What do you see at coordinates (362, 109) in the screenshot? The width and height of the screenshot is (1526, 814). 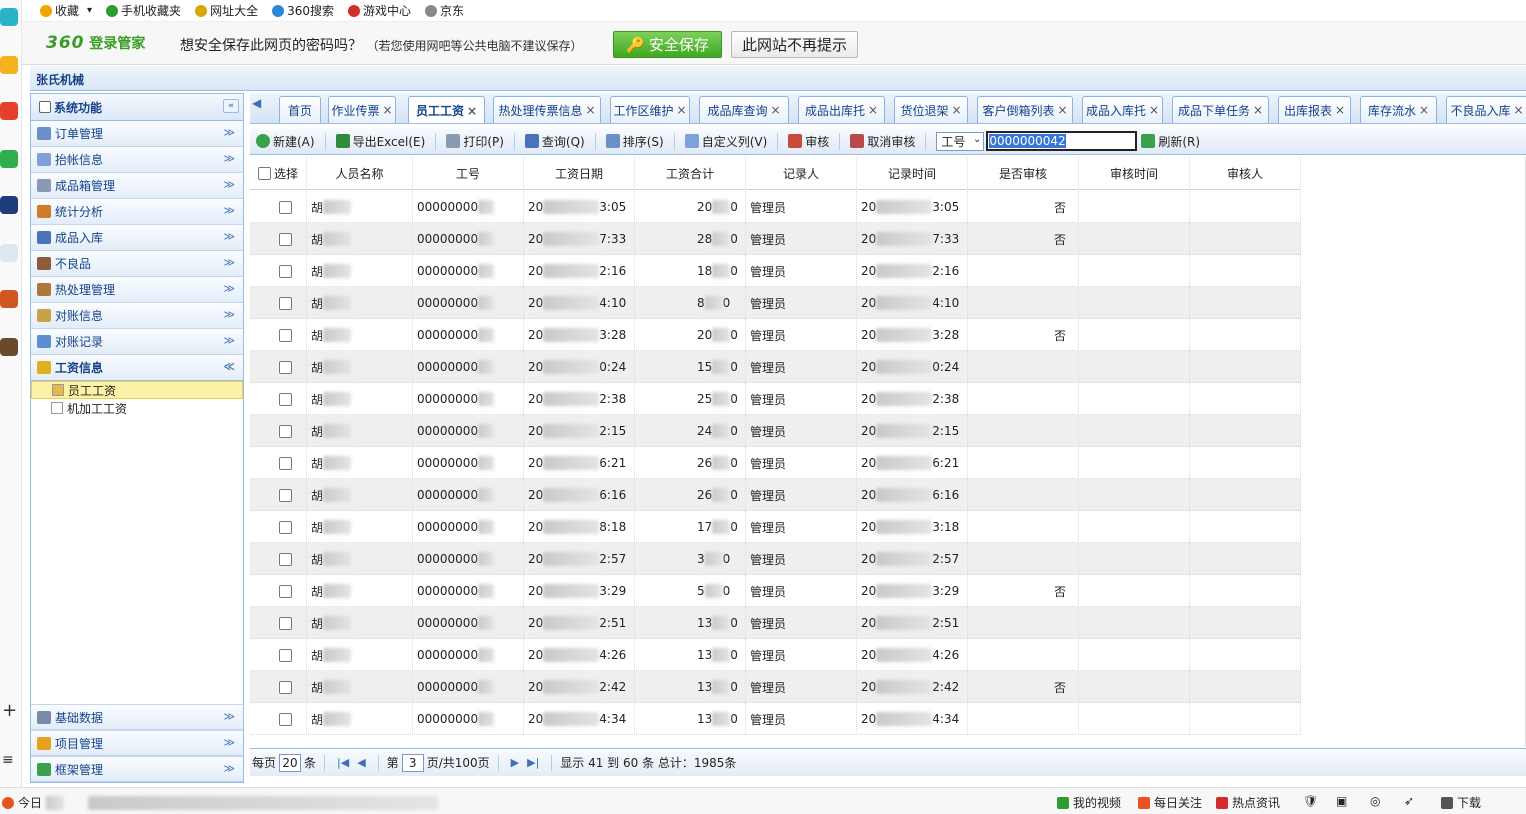 I see `tab-1: 作业传票 ×` at bounding box center [362, 109].